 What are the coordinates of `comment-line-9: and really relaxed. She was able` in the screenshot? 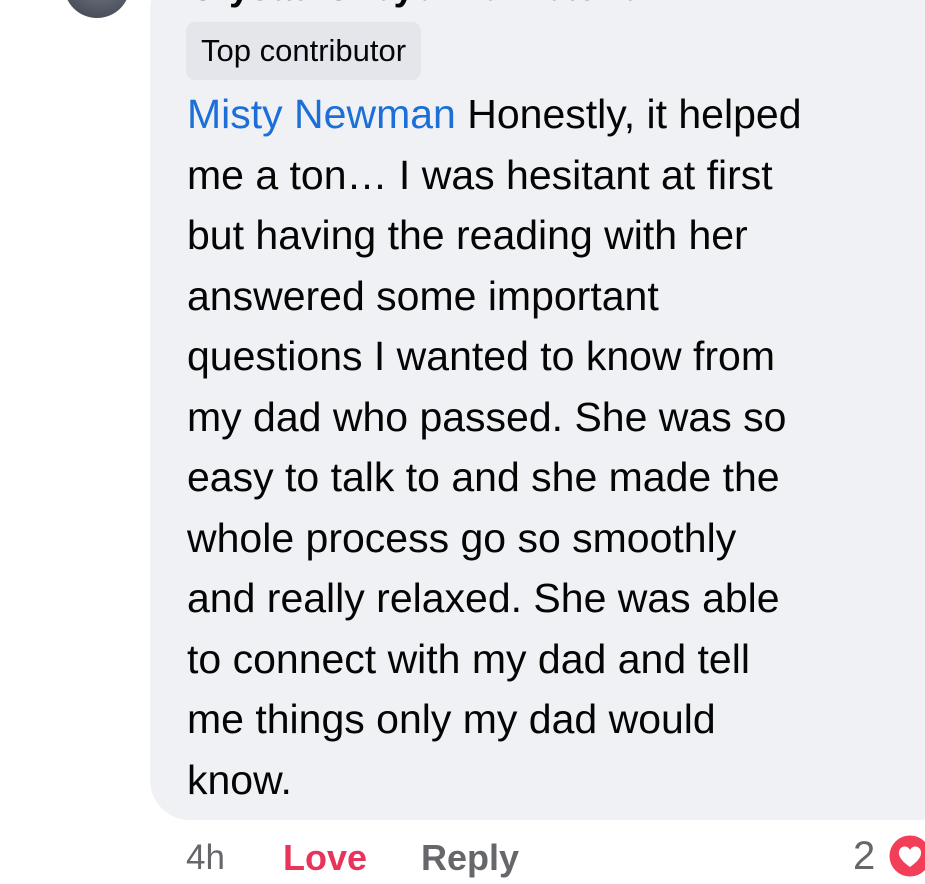 It's located at (483, 598).